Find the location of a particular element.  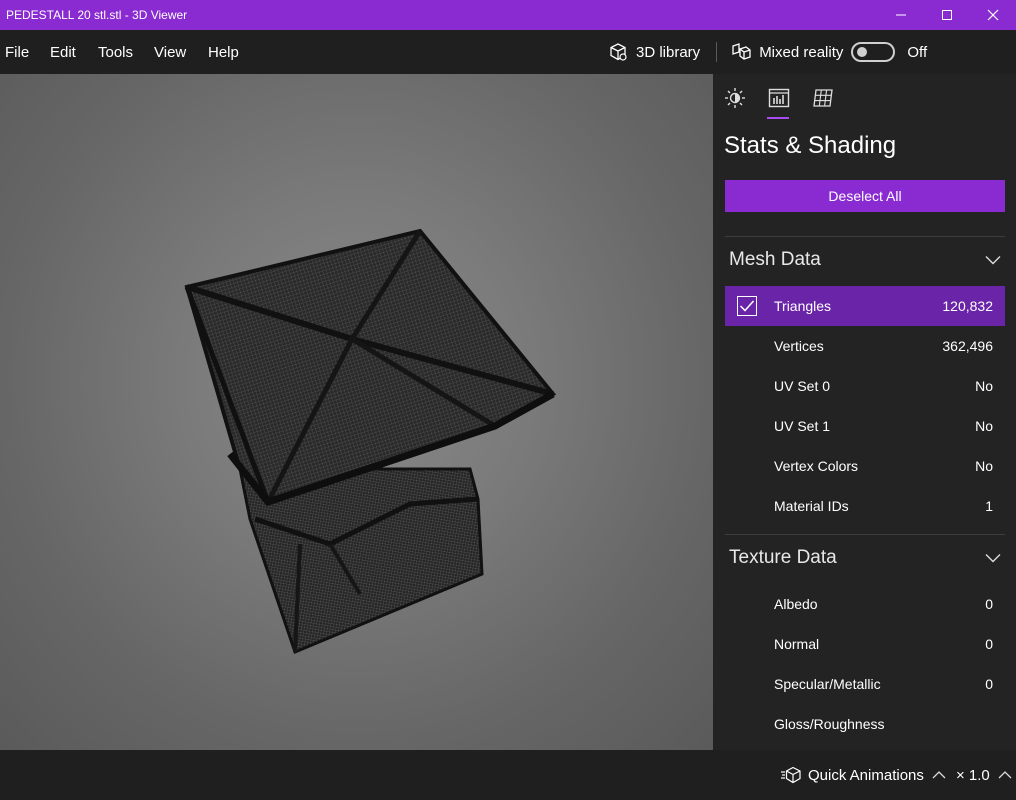

title-bar: PEDESTALL 20 stl.stl - 3D Viewer is located at coordinates (508, 15).